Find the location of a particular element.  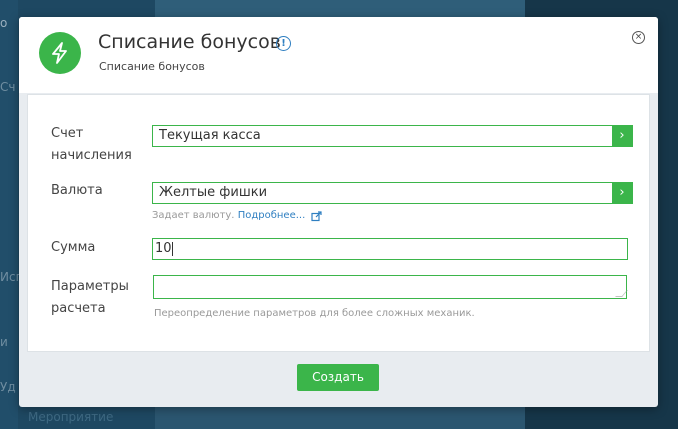

currency-select: Желтые фишки › is located at coordinates (392, 193).